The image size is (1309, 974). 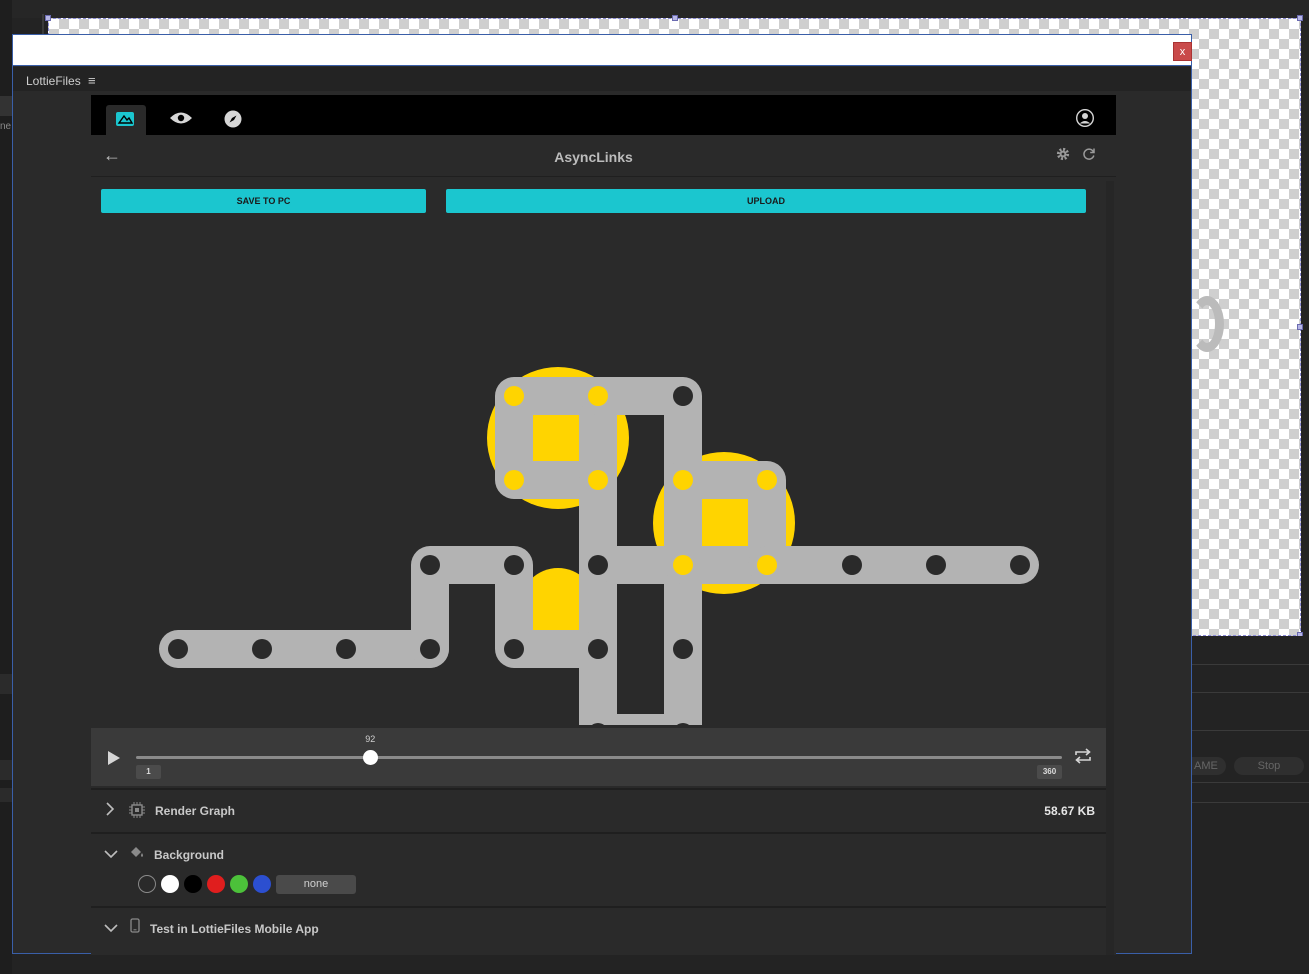 What do you see at coordinates (1182, 51) in the screenshot?
I see `close-button: x` at bounding box center [1182, 51].